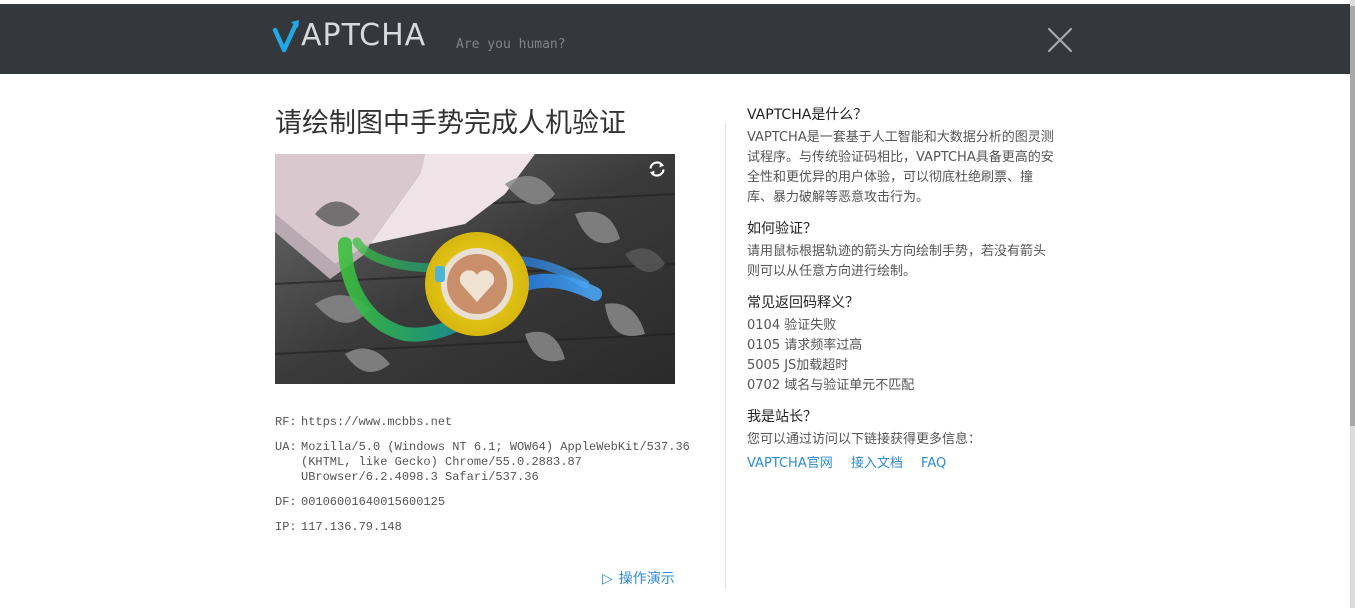  Describe the element at coordinates (364, 35) in the screenshot. I see `logo-text: APTCHA` at that location.